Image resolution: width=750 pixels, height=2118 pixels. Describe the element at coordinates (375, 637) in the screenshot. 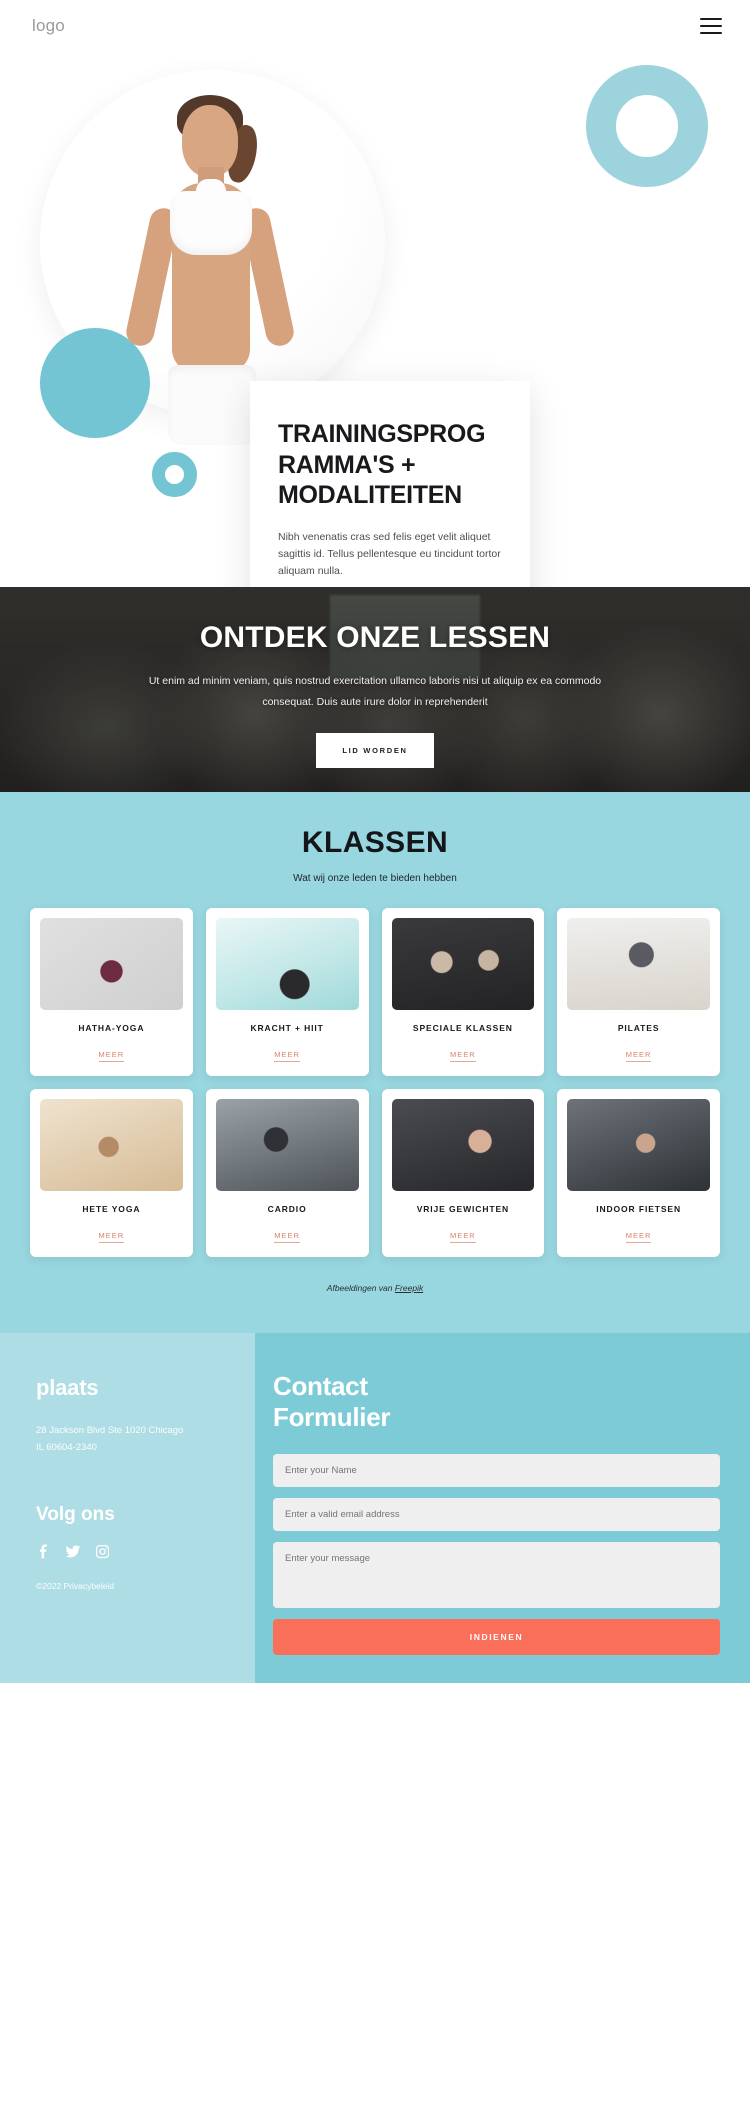

I see `banner-title: ONTDEK ONZE LESSEN` at that location.